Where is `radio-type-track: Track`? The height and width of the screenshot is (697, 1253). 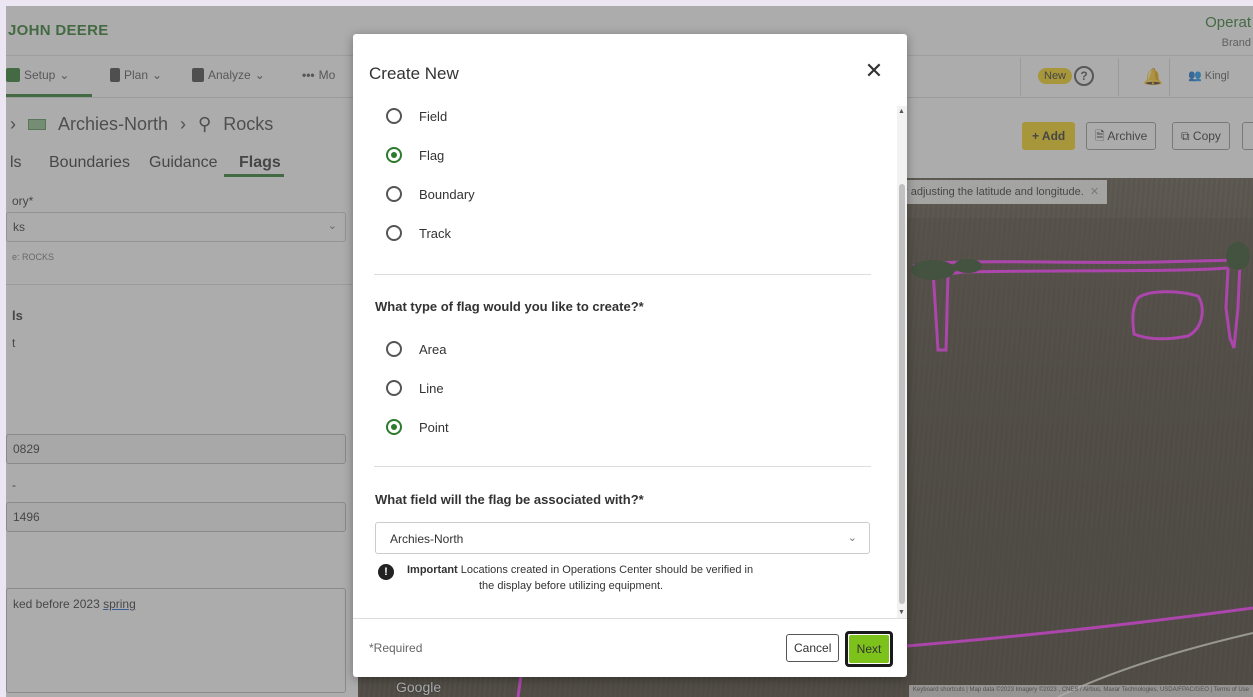 radio-type-track: Track is located at coordinates (418, 233).